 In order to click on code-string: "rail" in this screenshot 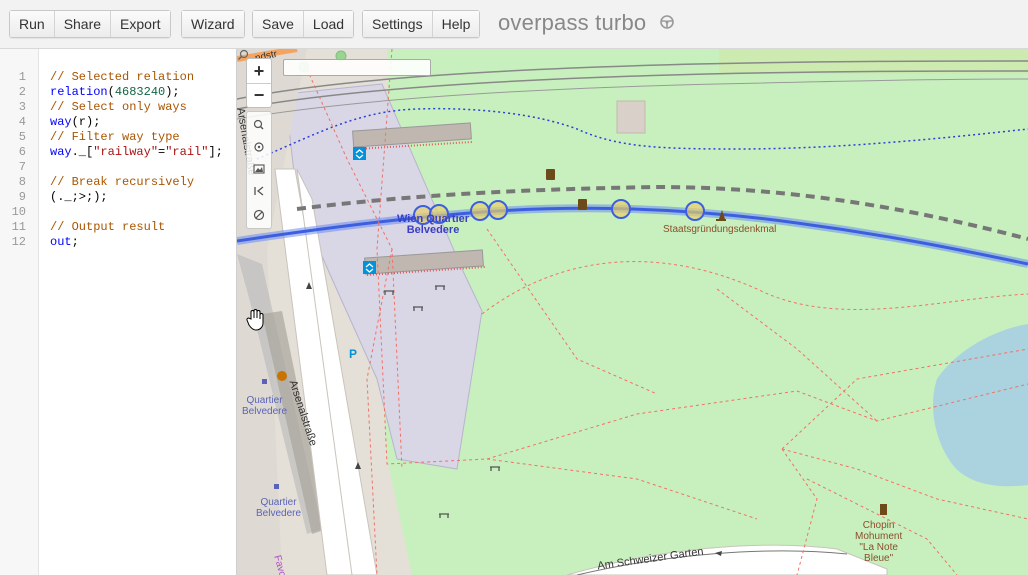, I will do `click(187, 152)`.